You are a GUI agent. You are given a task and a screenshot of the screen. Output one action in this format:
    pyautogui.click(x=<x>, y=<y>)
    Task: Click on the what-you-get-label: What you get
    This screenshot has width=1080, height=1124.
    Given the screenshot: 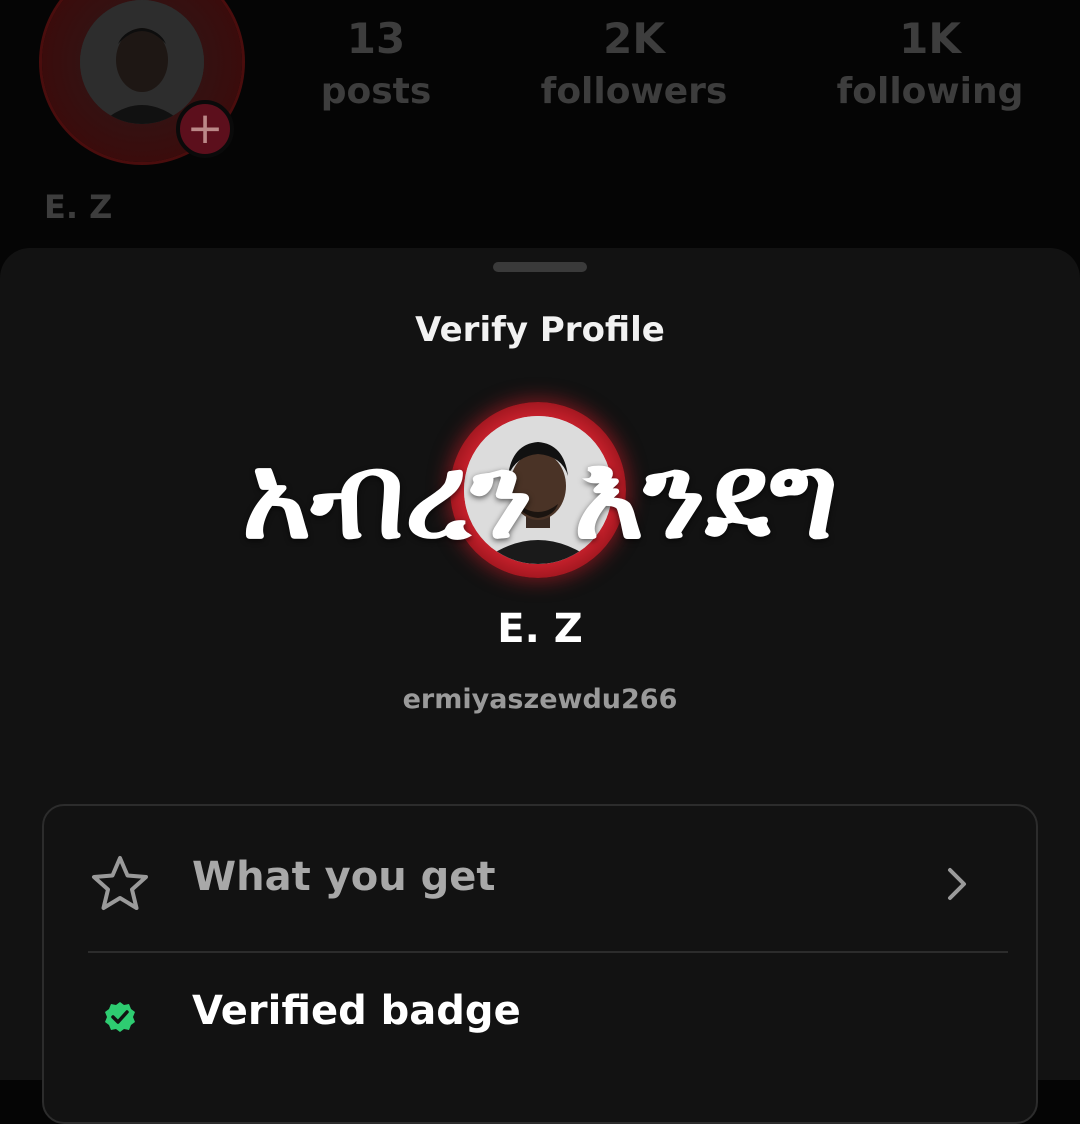 What is the action you would take?
    pyautogui.click(x=344, y=877)
    